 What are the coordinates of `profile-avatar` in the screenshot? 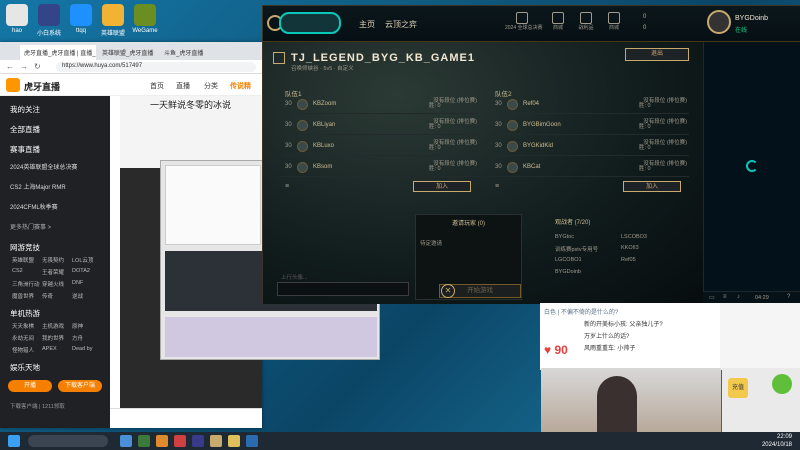 It's located at (719, 22).